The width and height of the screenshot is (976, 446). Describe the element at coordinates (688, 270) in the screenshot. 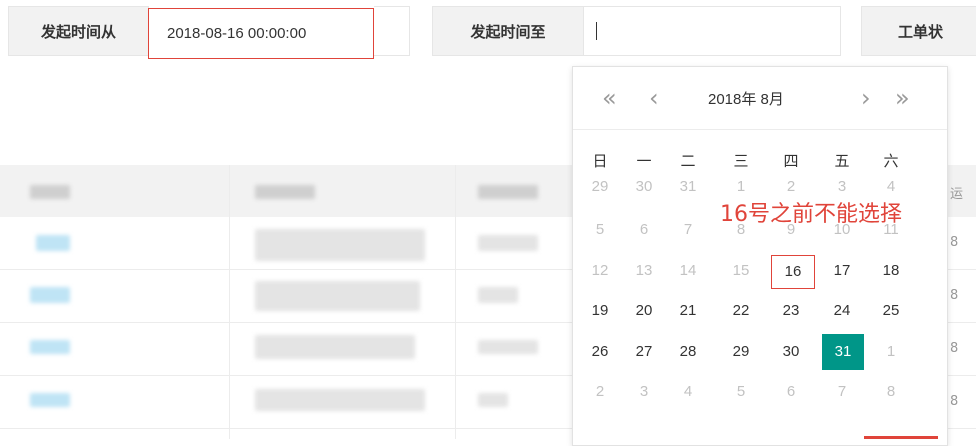

I see `calendar-day: 14` at that location.